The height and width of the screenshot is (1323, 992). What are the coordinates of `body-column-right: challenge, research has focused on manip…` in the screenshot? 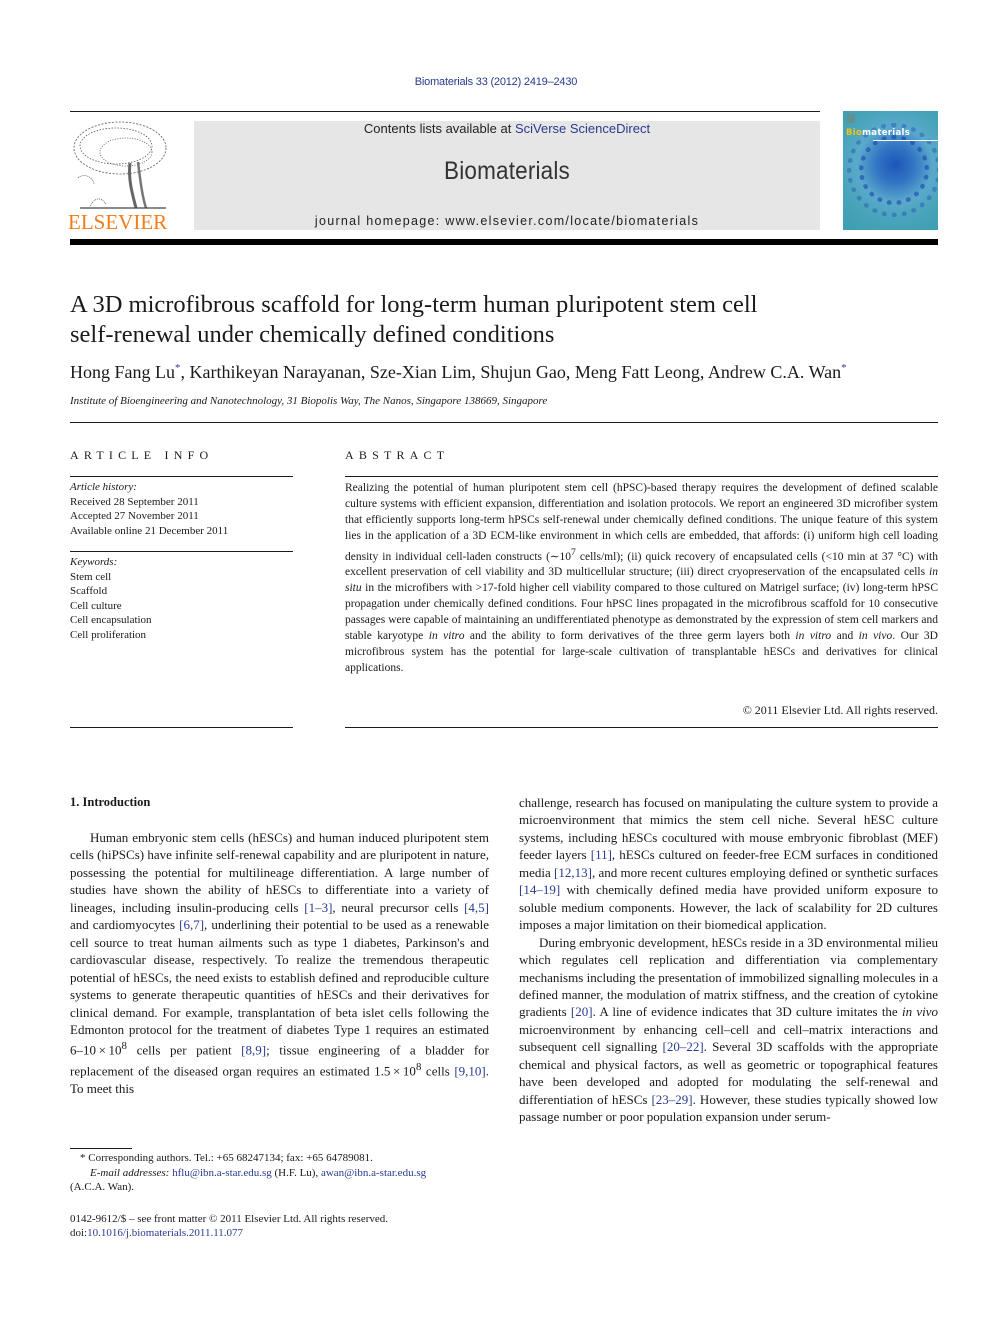 It's located at (728, 960).